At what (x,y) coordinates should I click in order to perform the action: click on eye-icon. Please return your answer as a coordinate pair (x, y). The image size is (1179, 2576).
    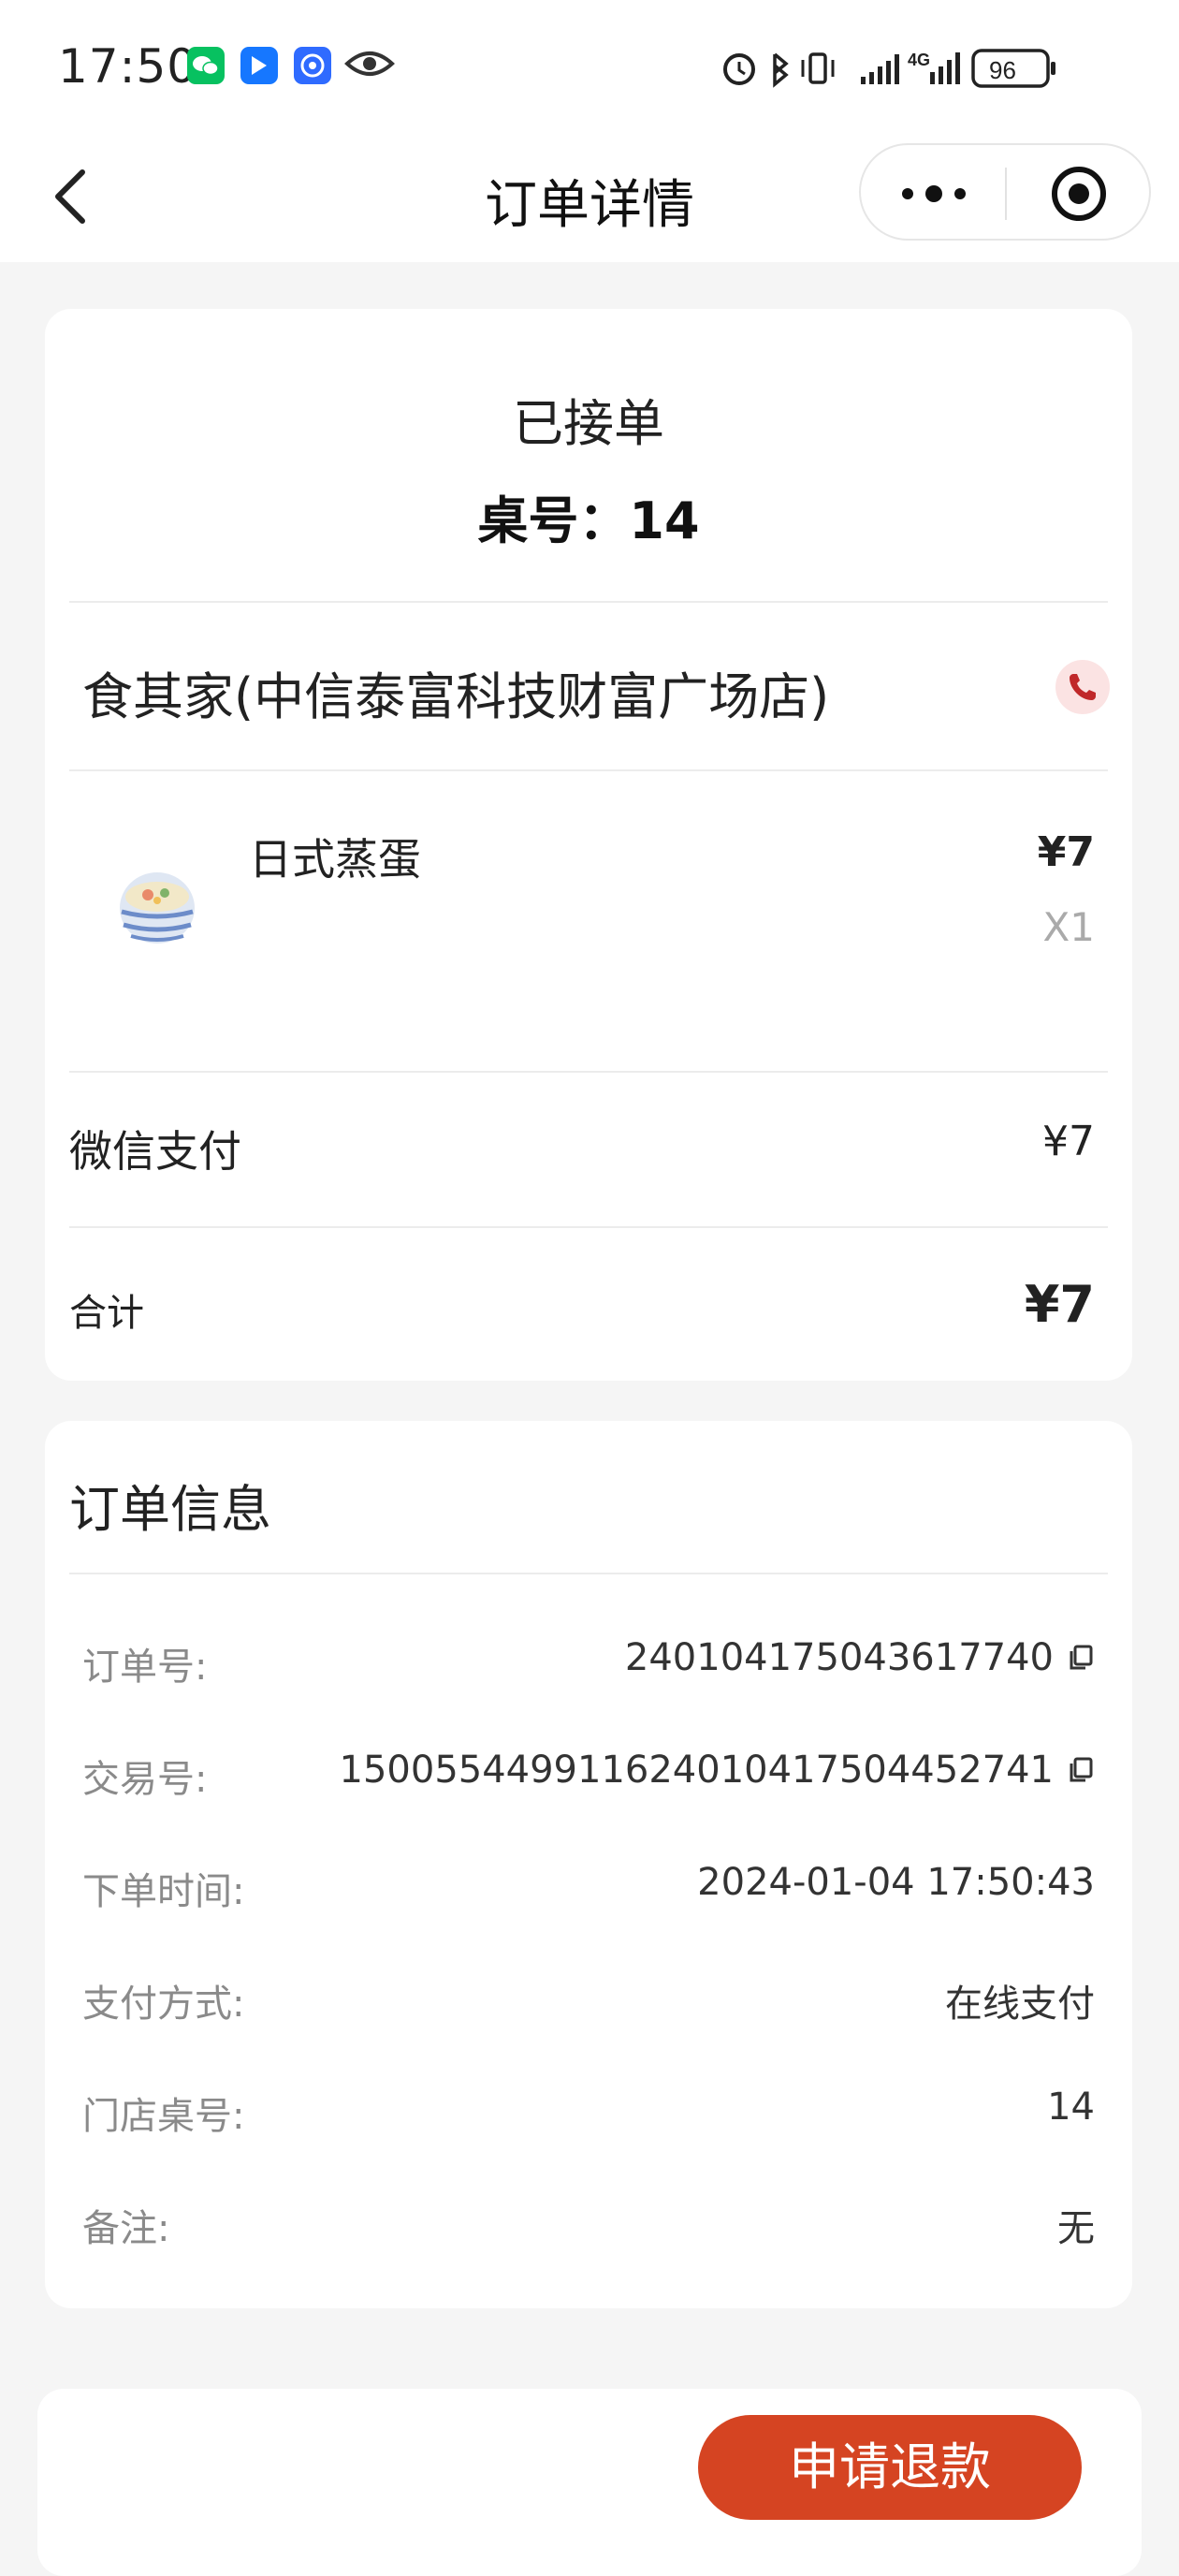
    Looking at the image, I should click on (369, 63).